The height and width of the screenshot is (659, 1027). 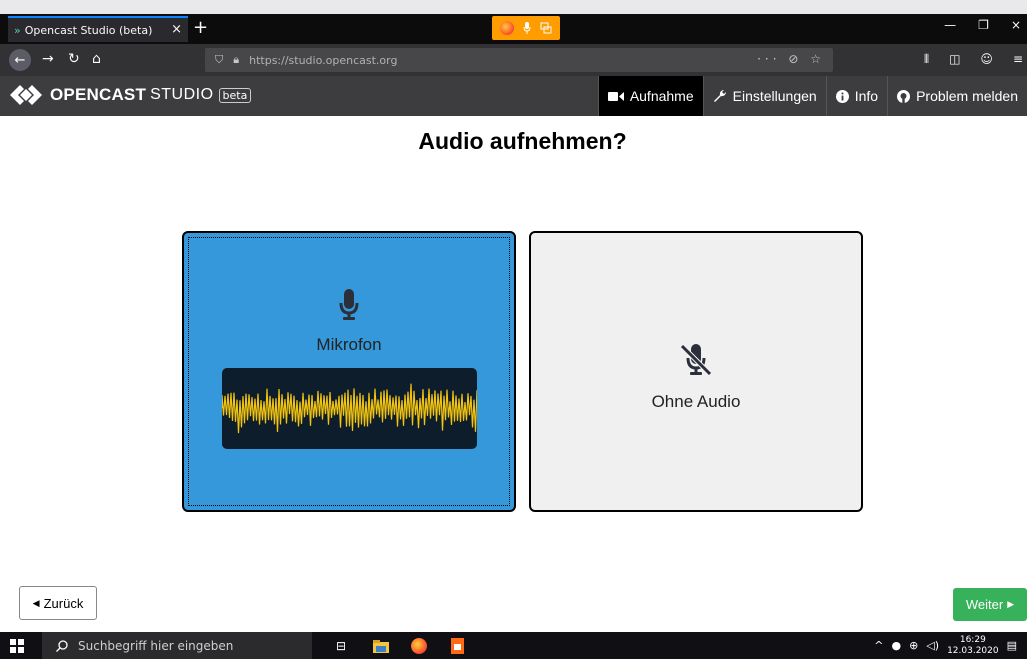 I want to click on account-icon: ☺, so click(x=986, y=59).